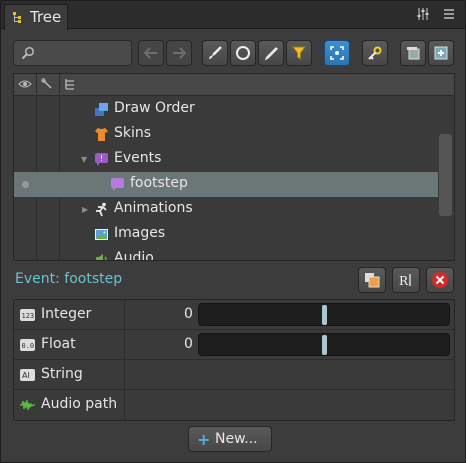 Image resolution: width=466 pixels, height=463 pixels. I want to click on integer-value: 0, so click(188, 314).